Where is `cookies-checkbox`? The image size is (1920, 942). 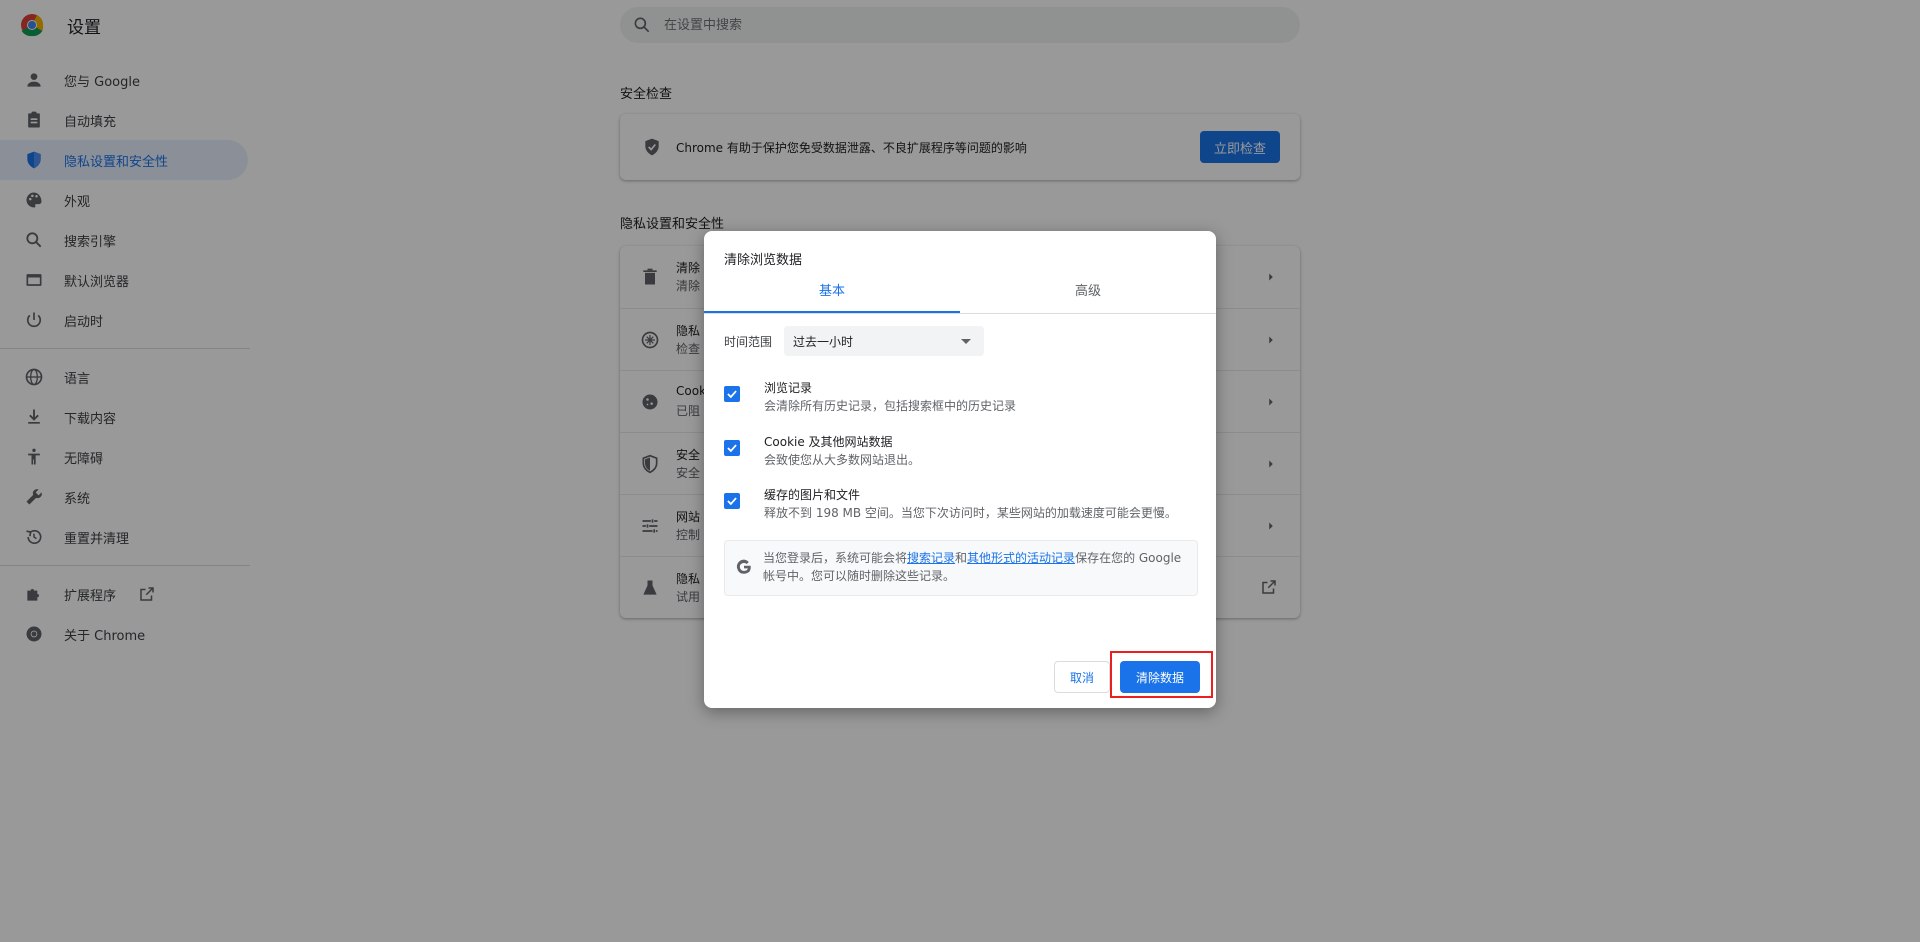
cookies-checkbox is located at coordinates (732, 448).